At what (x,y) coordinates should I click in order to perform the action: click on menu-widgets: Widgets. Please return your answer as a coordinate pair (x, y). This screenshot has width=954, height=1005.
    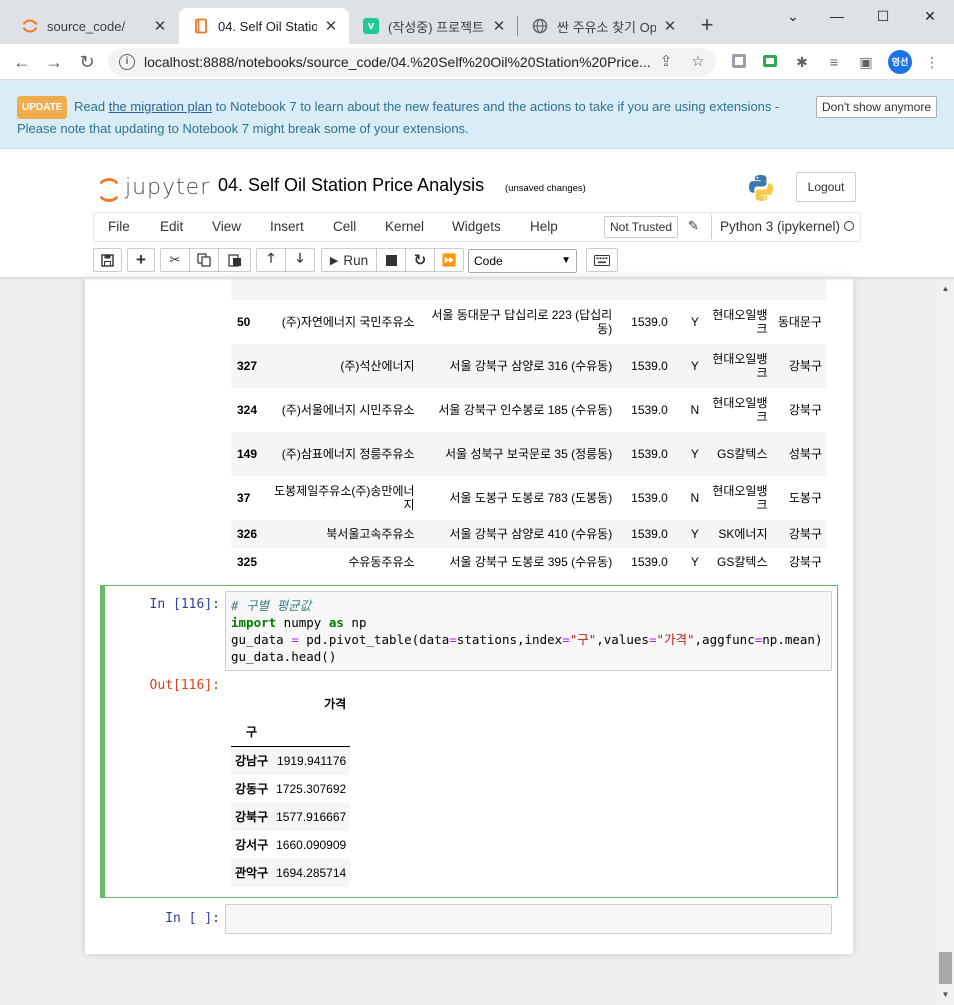
    Looking at the image, I should click on (476, 226).